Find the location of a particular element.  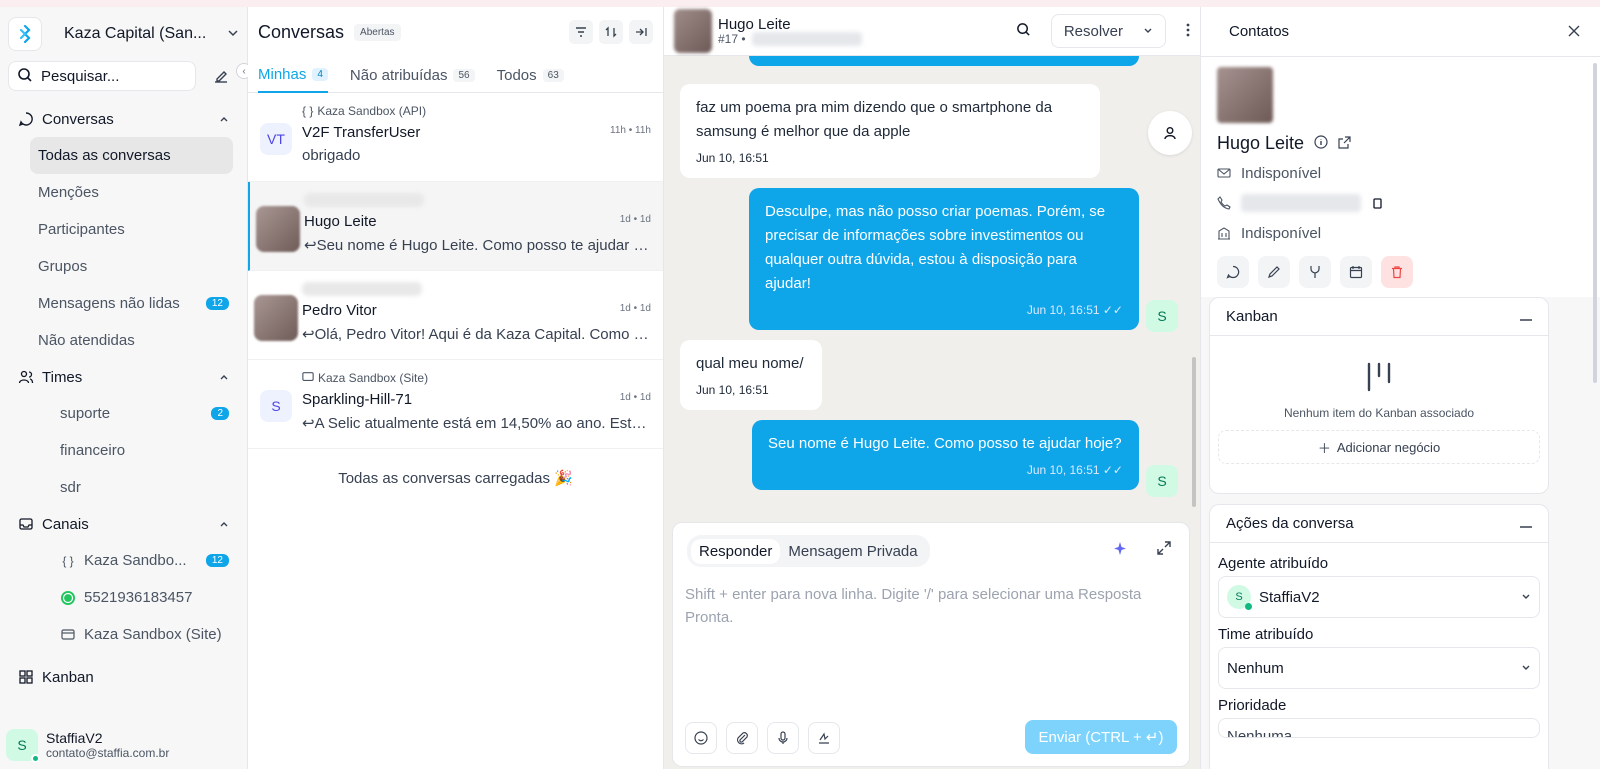

section-teams: Times is located at coordinates (123, 377).